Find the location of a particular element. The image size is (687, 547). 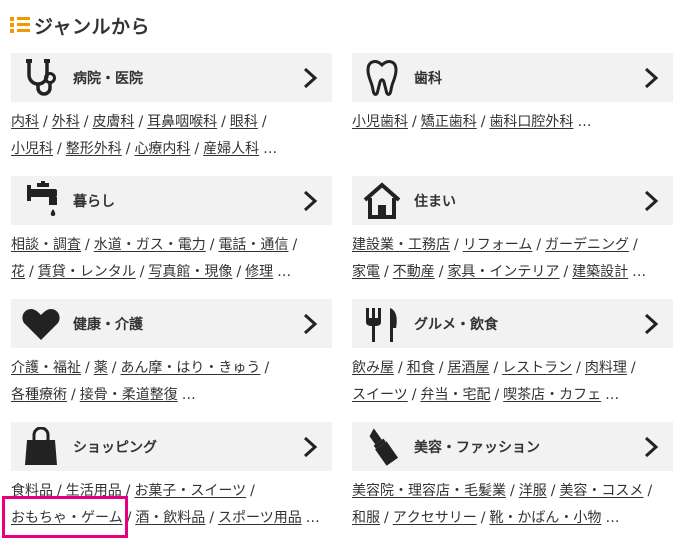

subcategory-link: 小児科 is located at coordinates (32, 149).